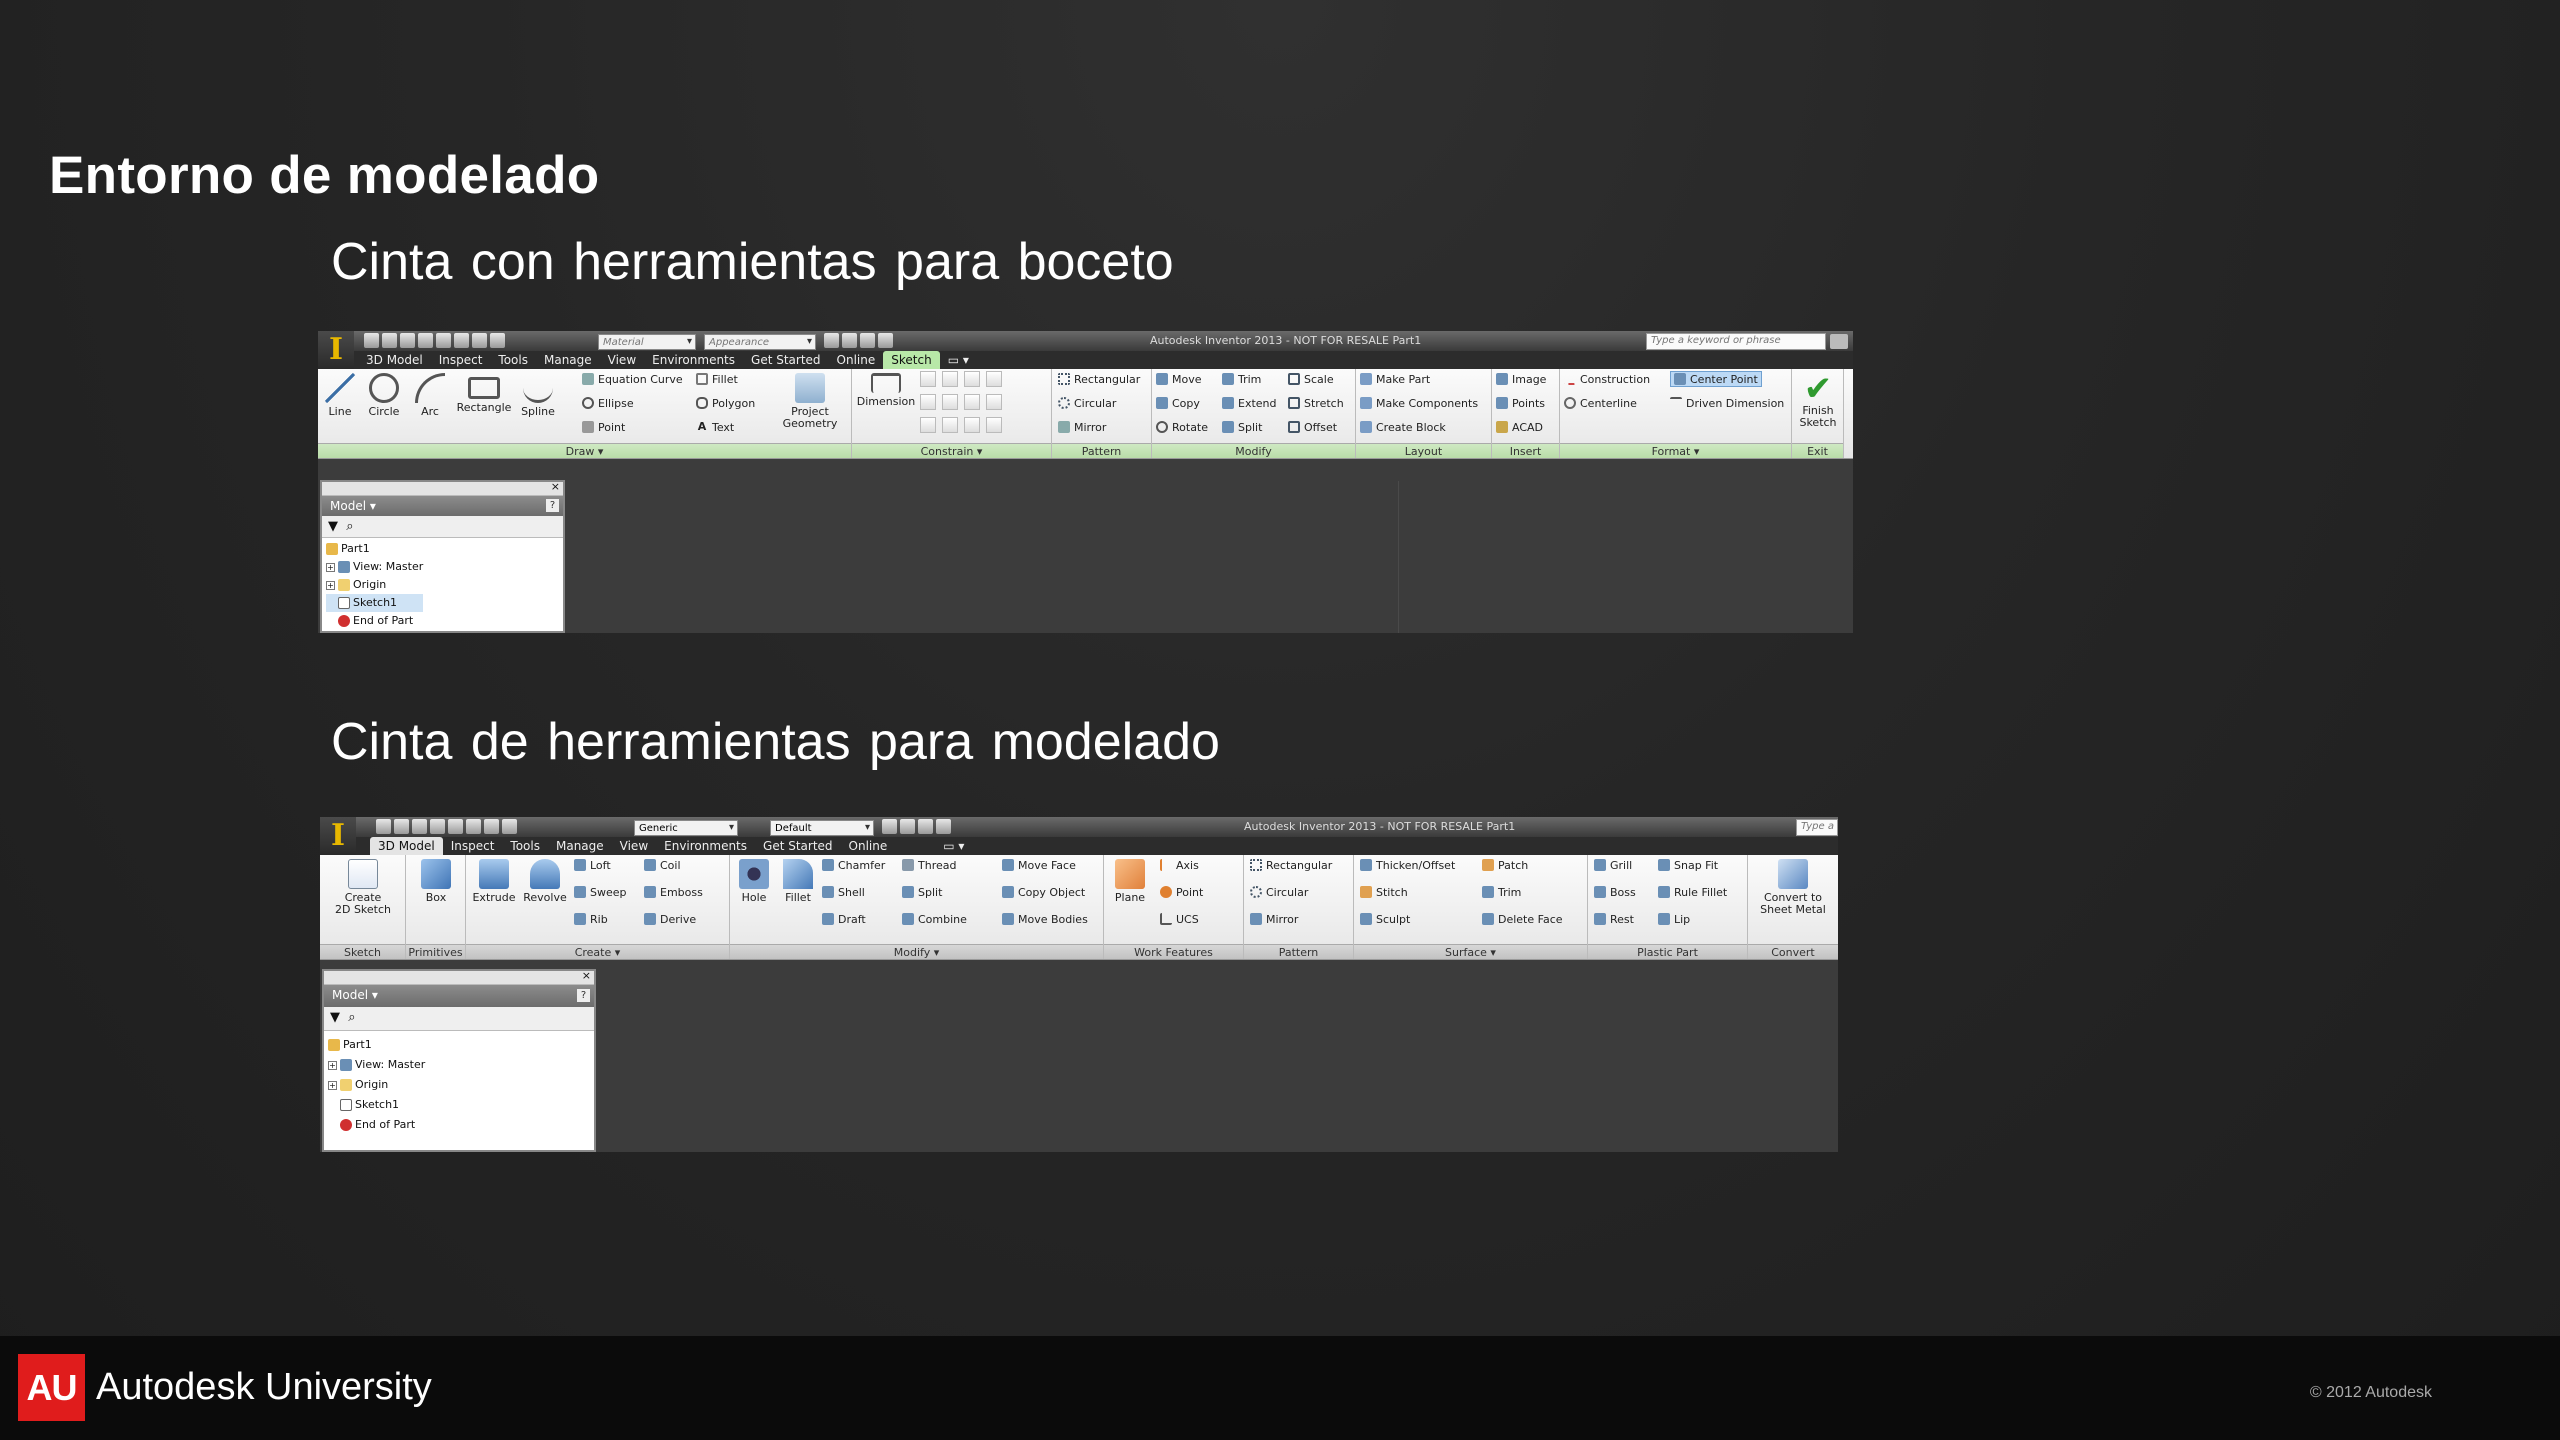 The image size is (2560, 1440). Describe the element at coordinates (1311, 379) in the screenshot. I see `scale-button: Scale` at that location.